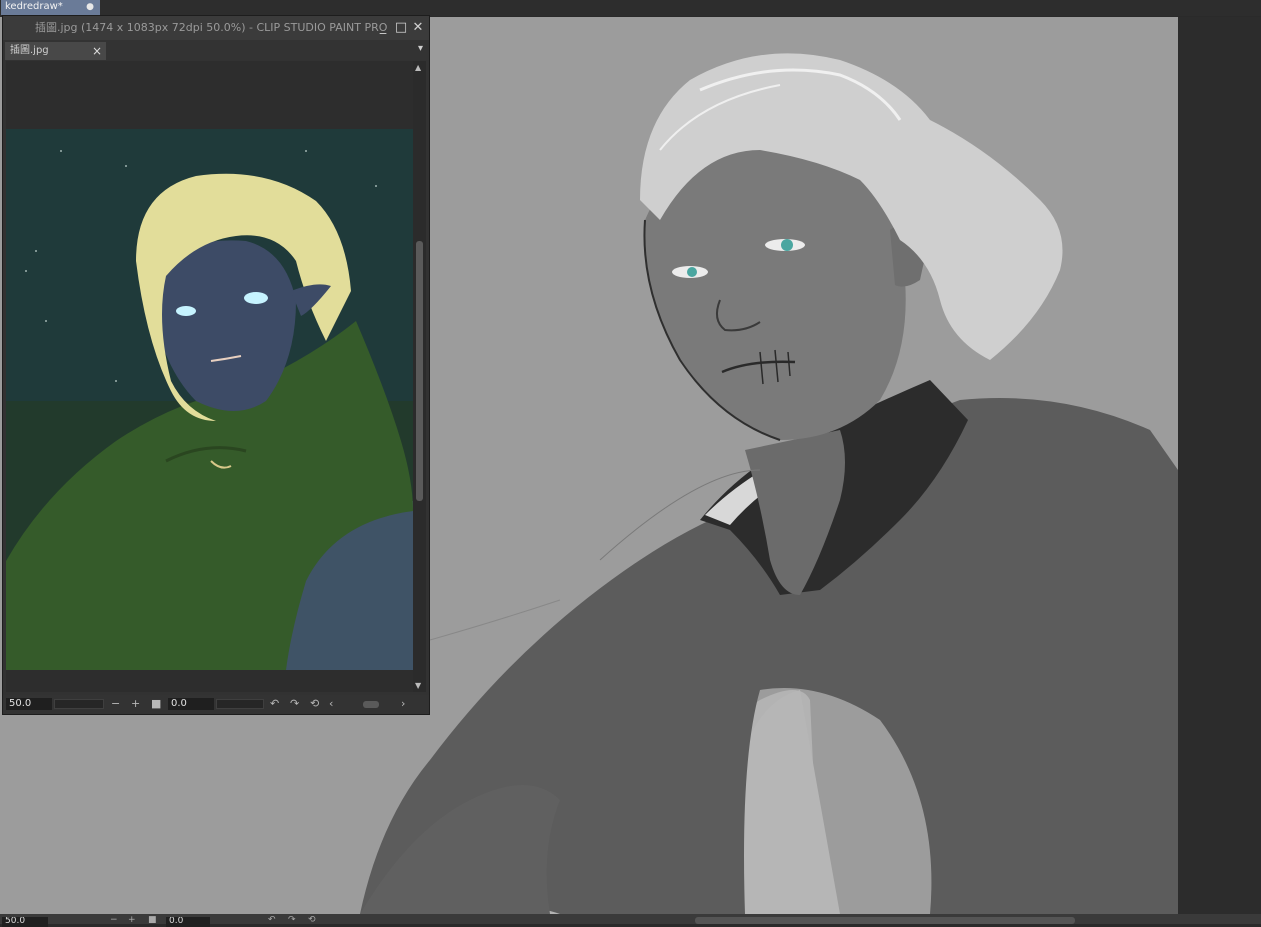 The image size is (1261, 927). What do you see at coordinates (418, 685) in the screenshot?
I see `scroll-down-icon: ▼` at bounding box center [418, 685].